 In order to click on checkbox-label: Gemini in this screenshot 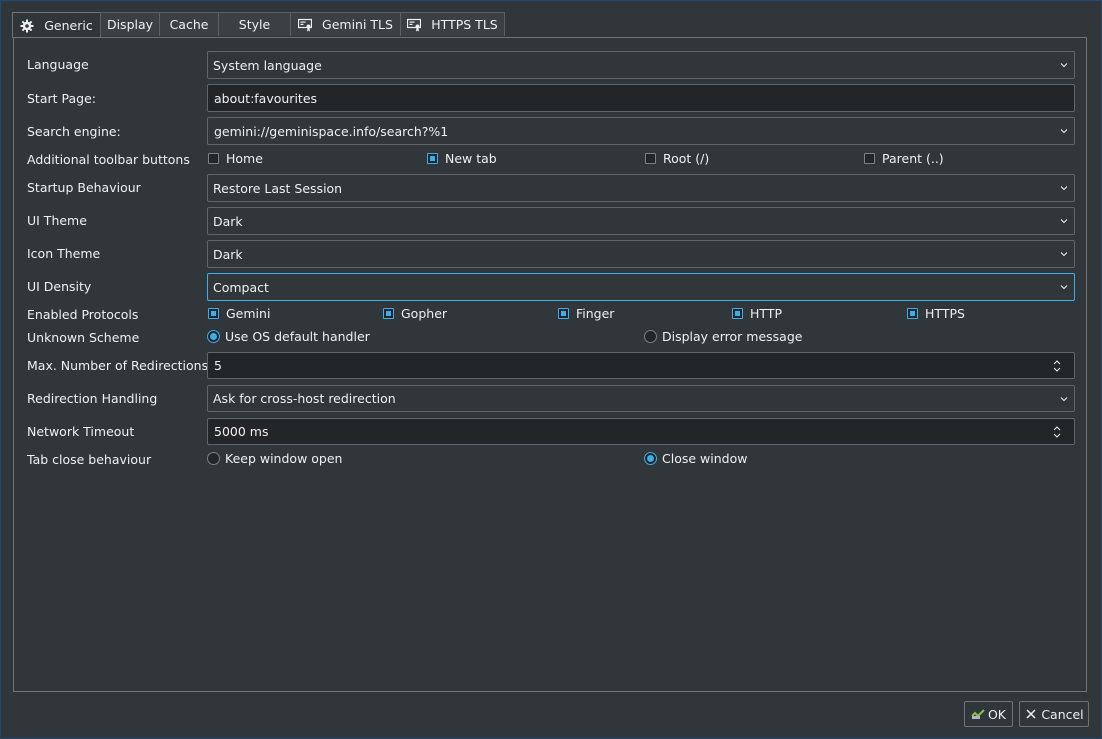, I will do `click(248, 313)`.